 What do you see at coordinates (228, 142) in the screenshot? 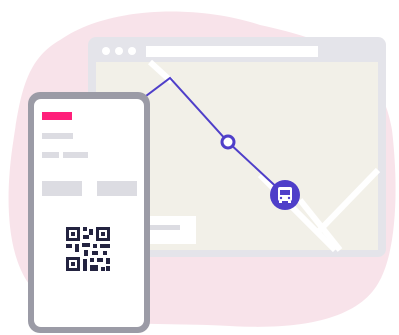
I see `waypoint-ring-icon` at bounding box center [228, 142].